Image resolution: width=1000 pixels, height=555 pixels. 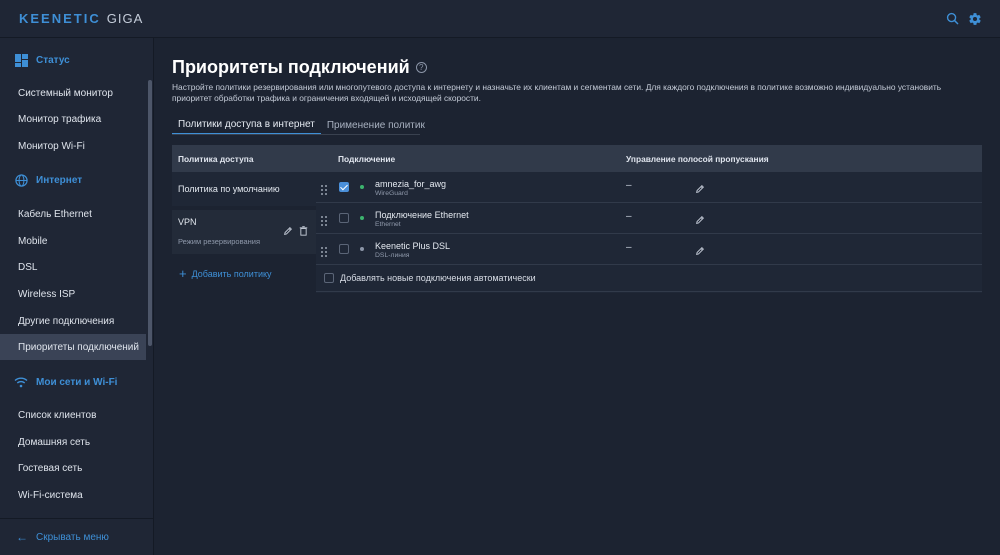 What do you see at coordinates (73, 267) in the screenshot?
I see `sidebar-item-dsl: DSL` at bounding box center [73, 267].